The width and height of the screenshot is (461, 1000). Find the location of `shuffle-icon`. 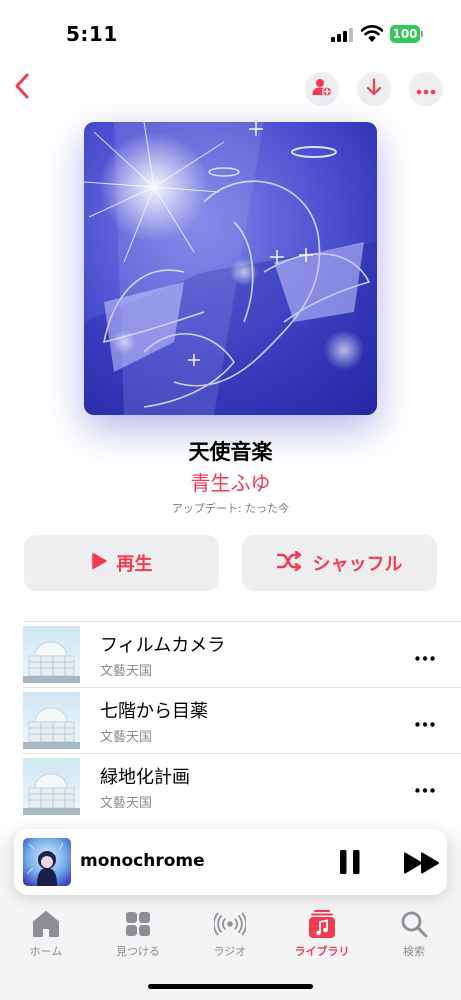

shuffle-icon is located at coordinates (289, 562).